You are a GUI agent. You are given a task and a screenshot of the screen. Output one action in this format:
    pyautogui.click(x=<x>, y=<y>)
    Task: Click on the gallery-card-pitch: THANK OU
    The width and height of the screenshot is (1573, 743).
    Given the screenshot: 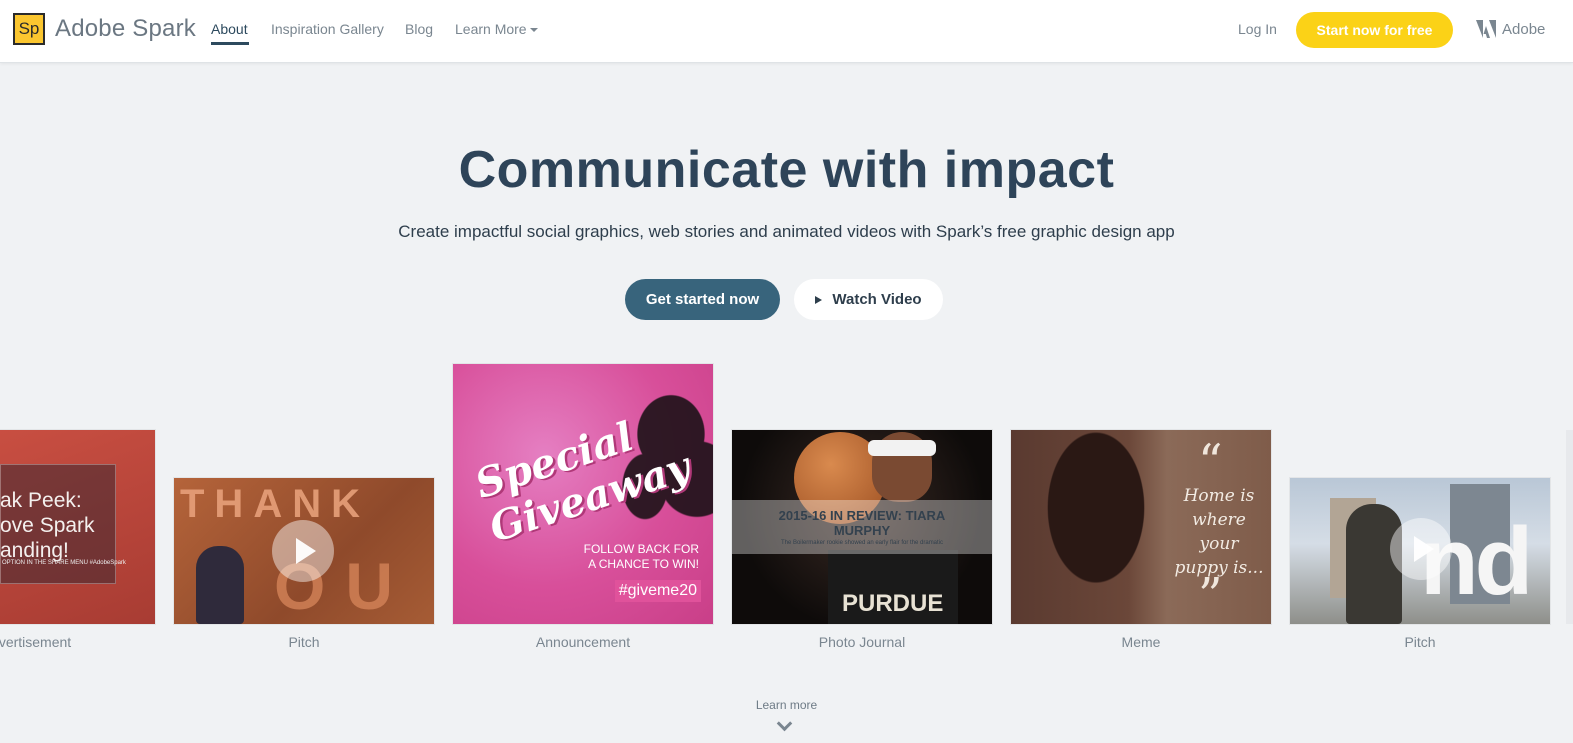 What is the action you would take?
    pyautogui.click(x=304, y=551)
    